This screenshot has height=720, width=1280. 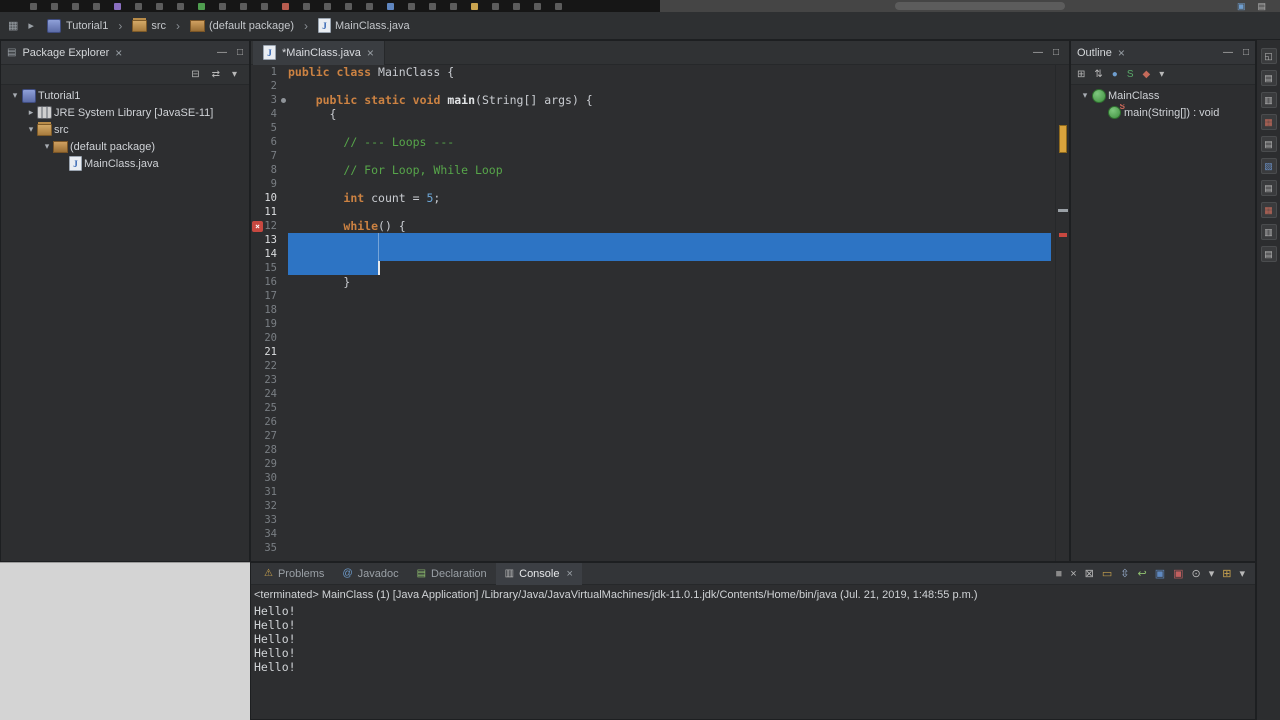 I want to click on code-line: while() {, so click(x=346, y=226).